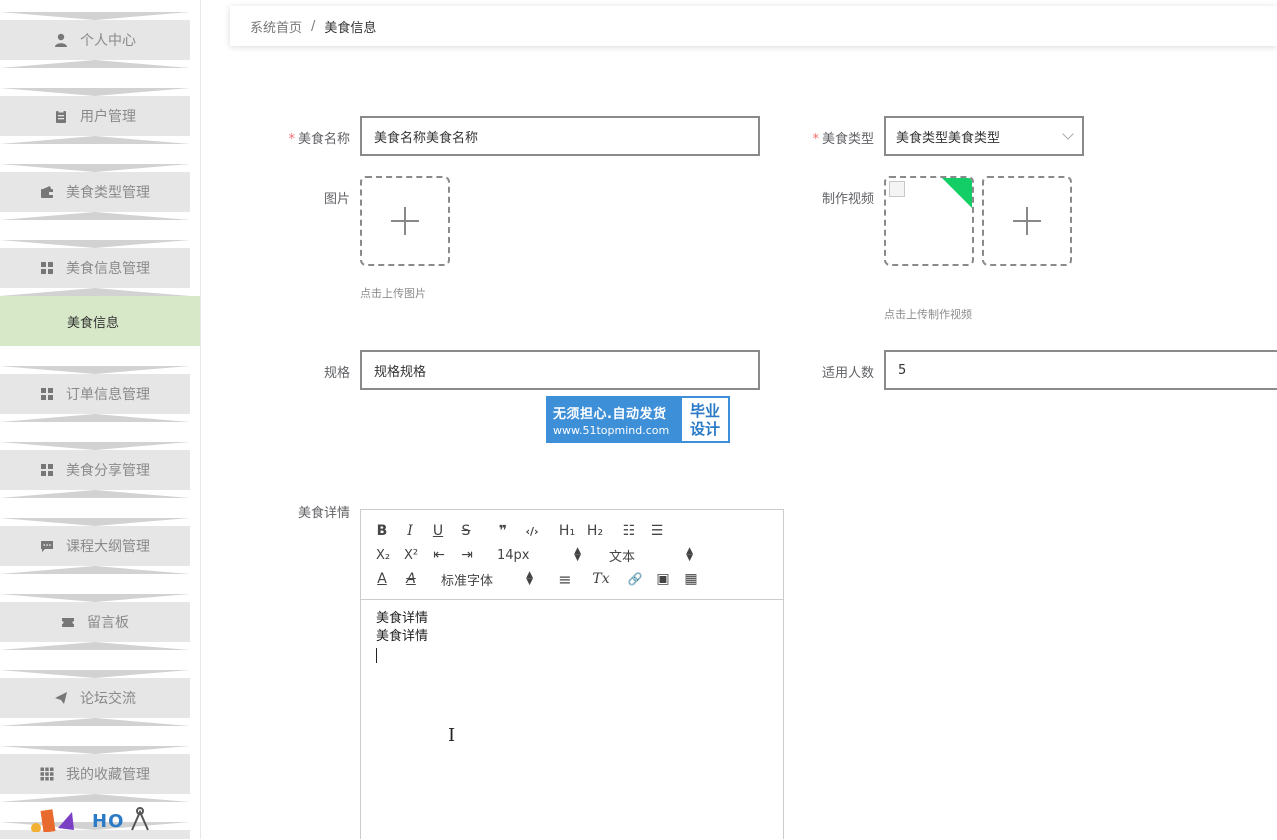 Image resolution: width=1277 pixels, height=840 pixels. Describe the element at coordinates (61, 40) in the screenshot. I see `user-icon` at that location.